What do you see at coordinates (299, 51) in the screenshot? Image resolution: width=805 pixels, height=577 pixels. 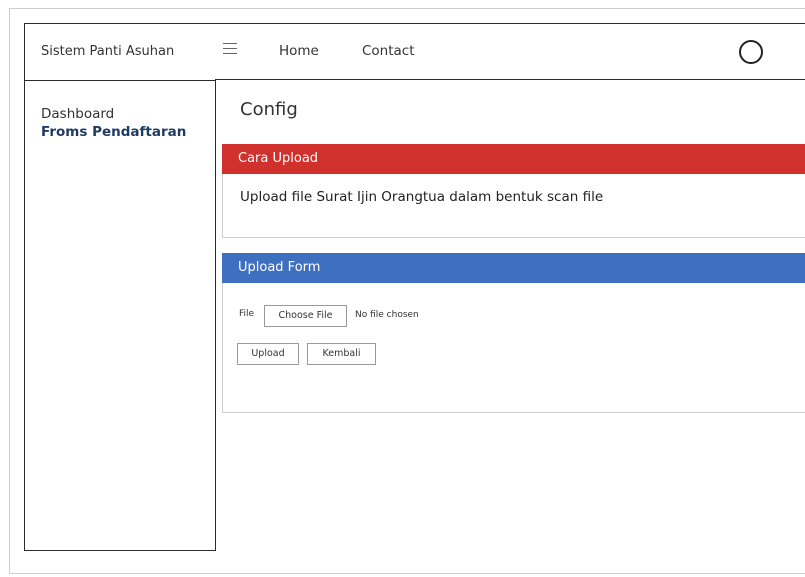 I see `nav-home-link: Home` at bounding box center [299, 51].